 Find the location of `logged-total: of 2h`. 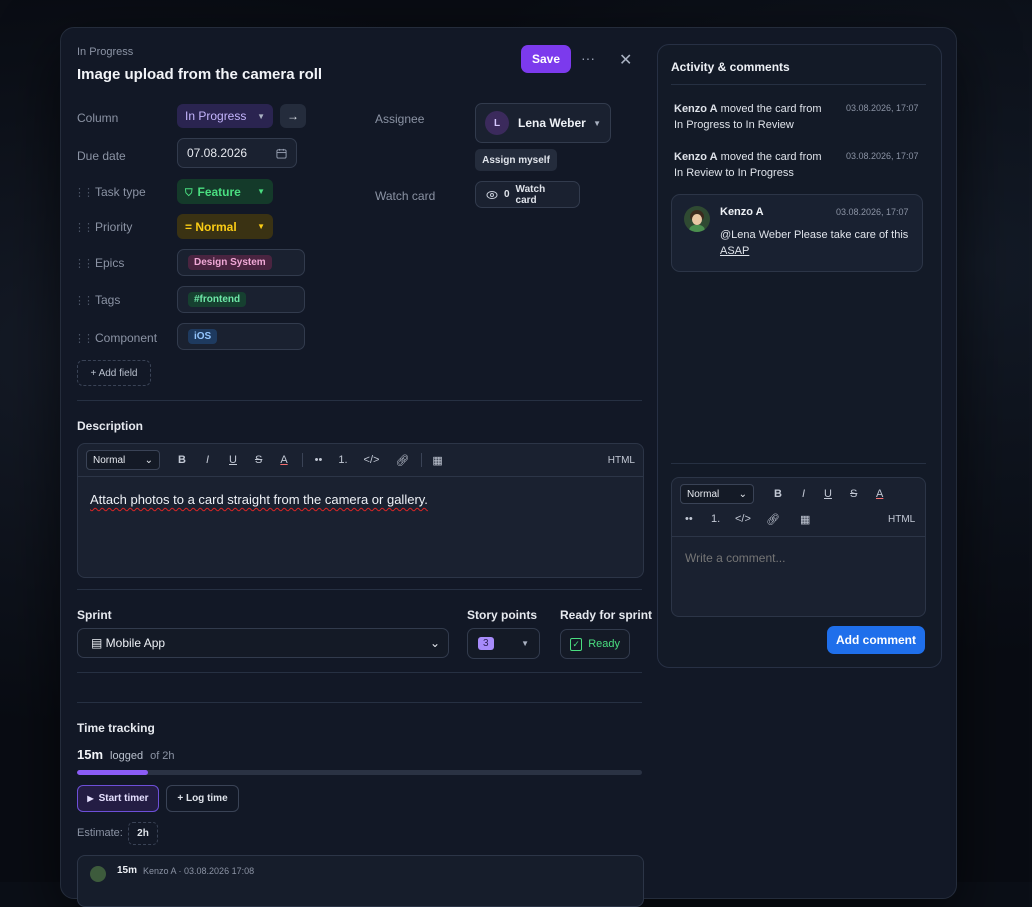

logged-total: of 2h is located at coordinates (162, 756).